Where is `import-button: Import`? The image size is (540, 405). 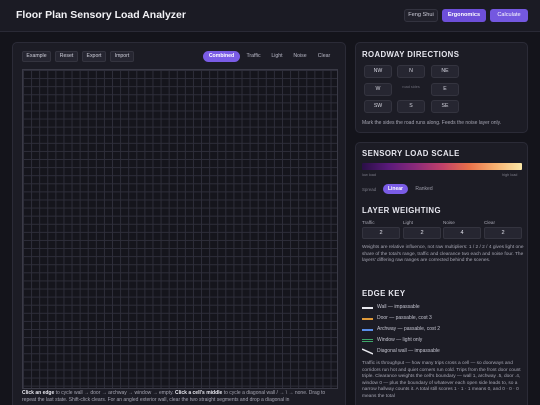
import-button: Import is located at coordinates (122, 56).